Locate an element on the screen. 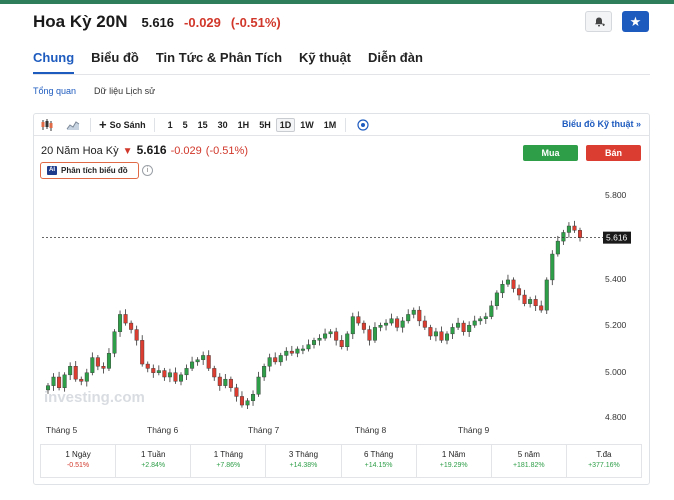 This screenshot has height=500, width=674. period-cell: 1 Tháng +7.86% is located at coordinates (229, 461).